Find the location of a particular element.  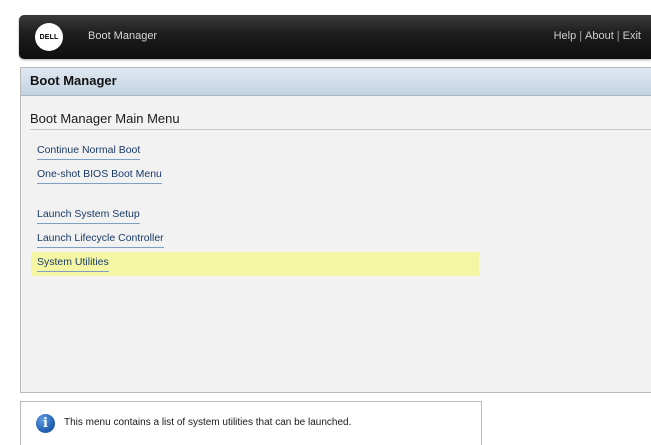

menu-divider is located at coordinates (340, 129).